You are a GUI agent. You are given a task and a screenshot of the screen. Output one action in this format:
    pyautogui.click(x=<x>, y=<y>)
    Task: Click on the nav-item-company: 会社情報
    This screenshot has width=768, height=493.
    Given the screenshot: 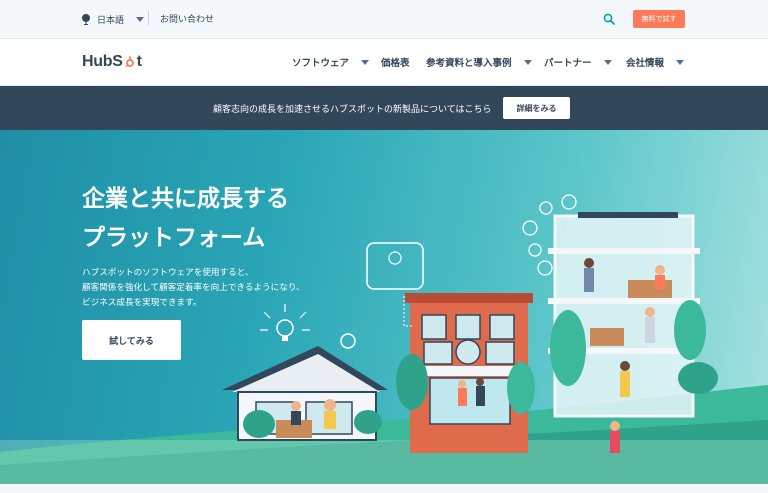 What is the action you would take?
    pyautogui.click(x=655, y=62)
    